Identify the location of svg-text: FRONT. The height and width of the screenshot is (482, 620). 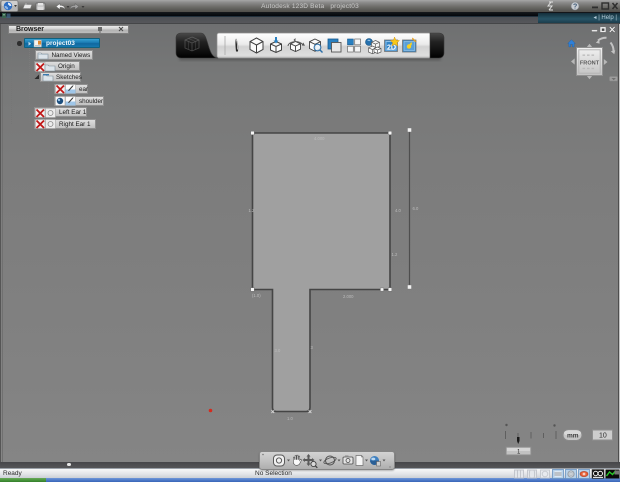
(590, 64).